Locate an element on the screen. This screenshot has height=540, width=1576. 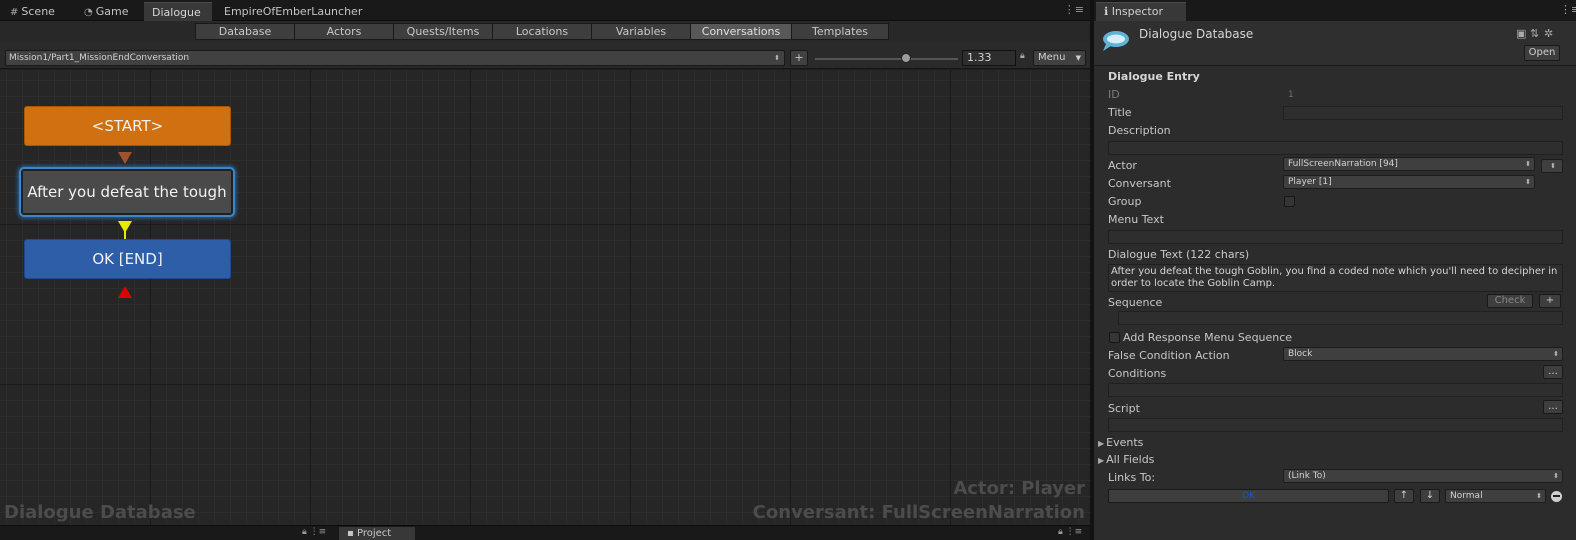
link-arrow-icon is located at coordinates (125, 227).